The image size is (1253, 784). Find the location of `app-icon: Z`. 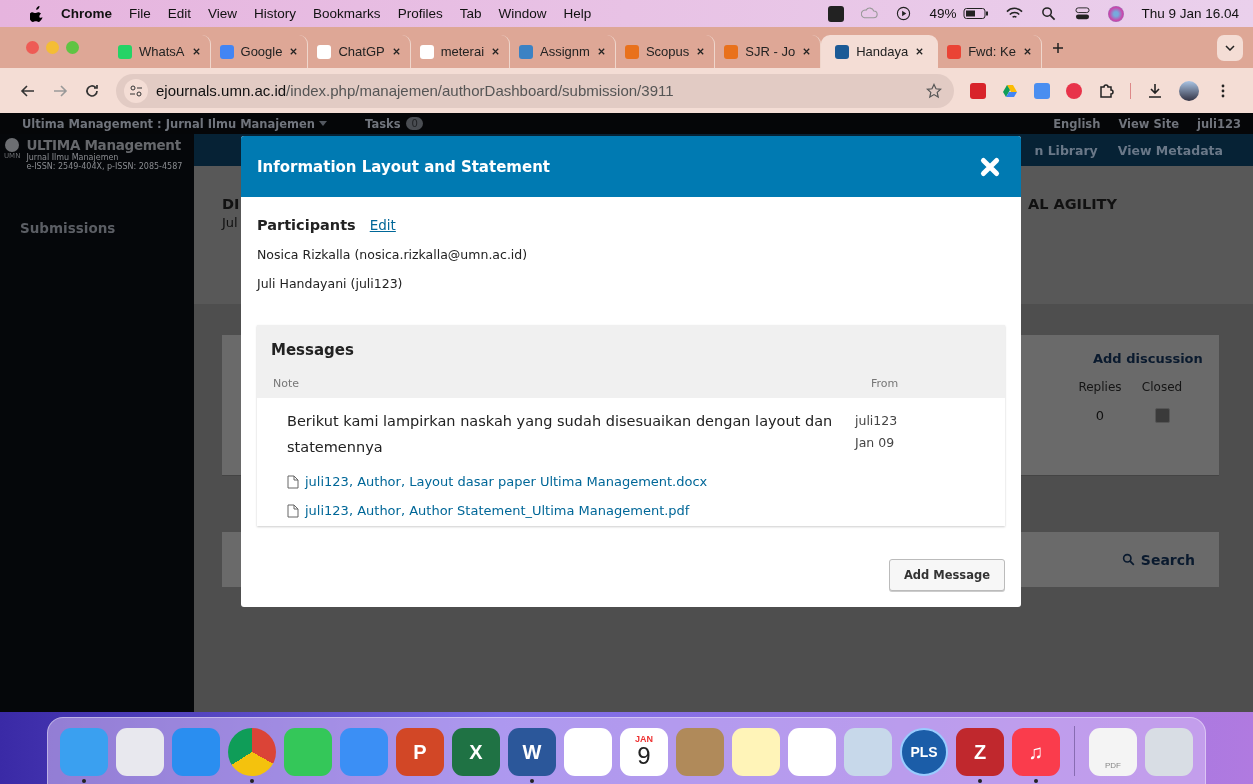

app-icon: Z is located at coordinates (980, 751).